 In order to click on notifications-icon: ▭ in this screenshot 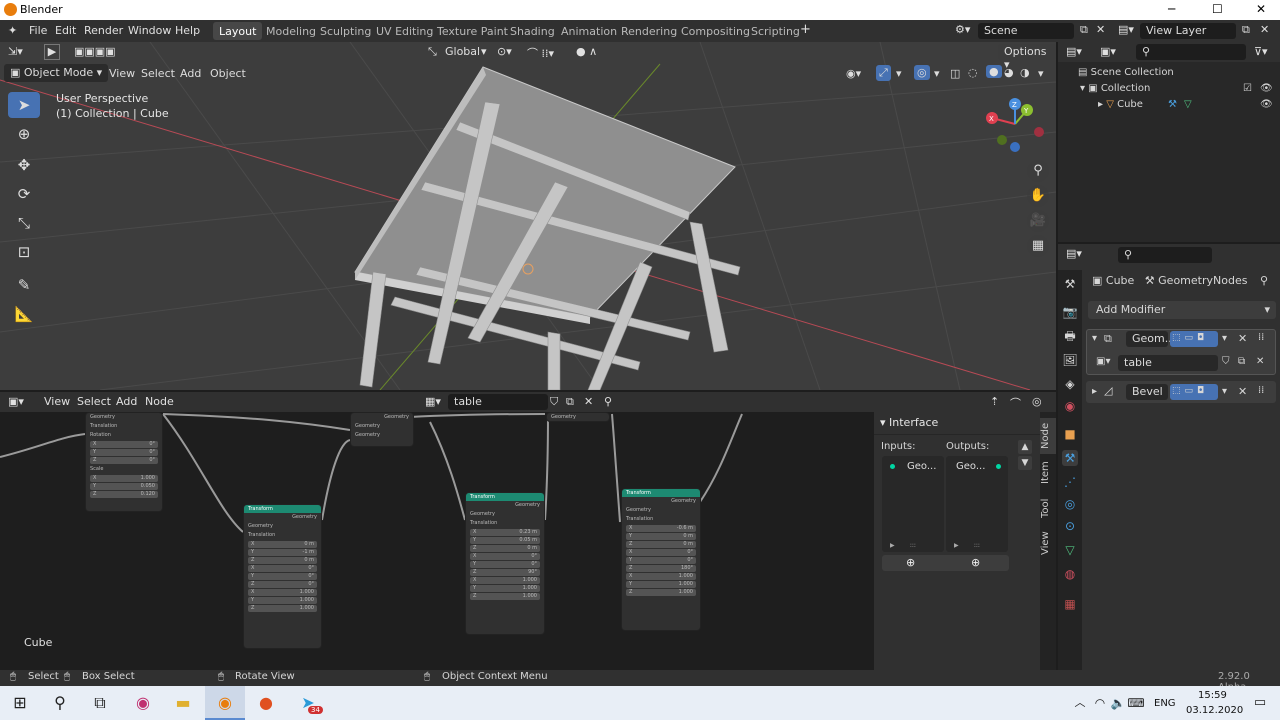, I will do `click(1260, 703)`.